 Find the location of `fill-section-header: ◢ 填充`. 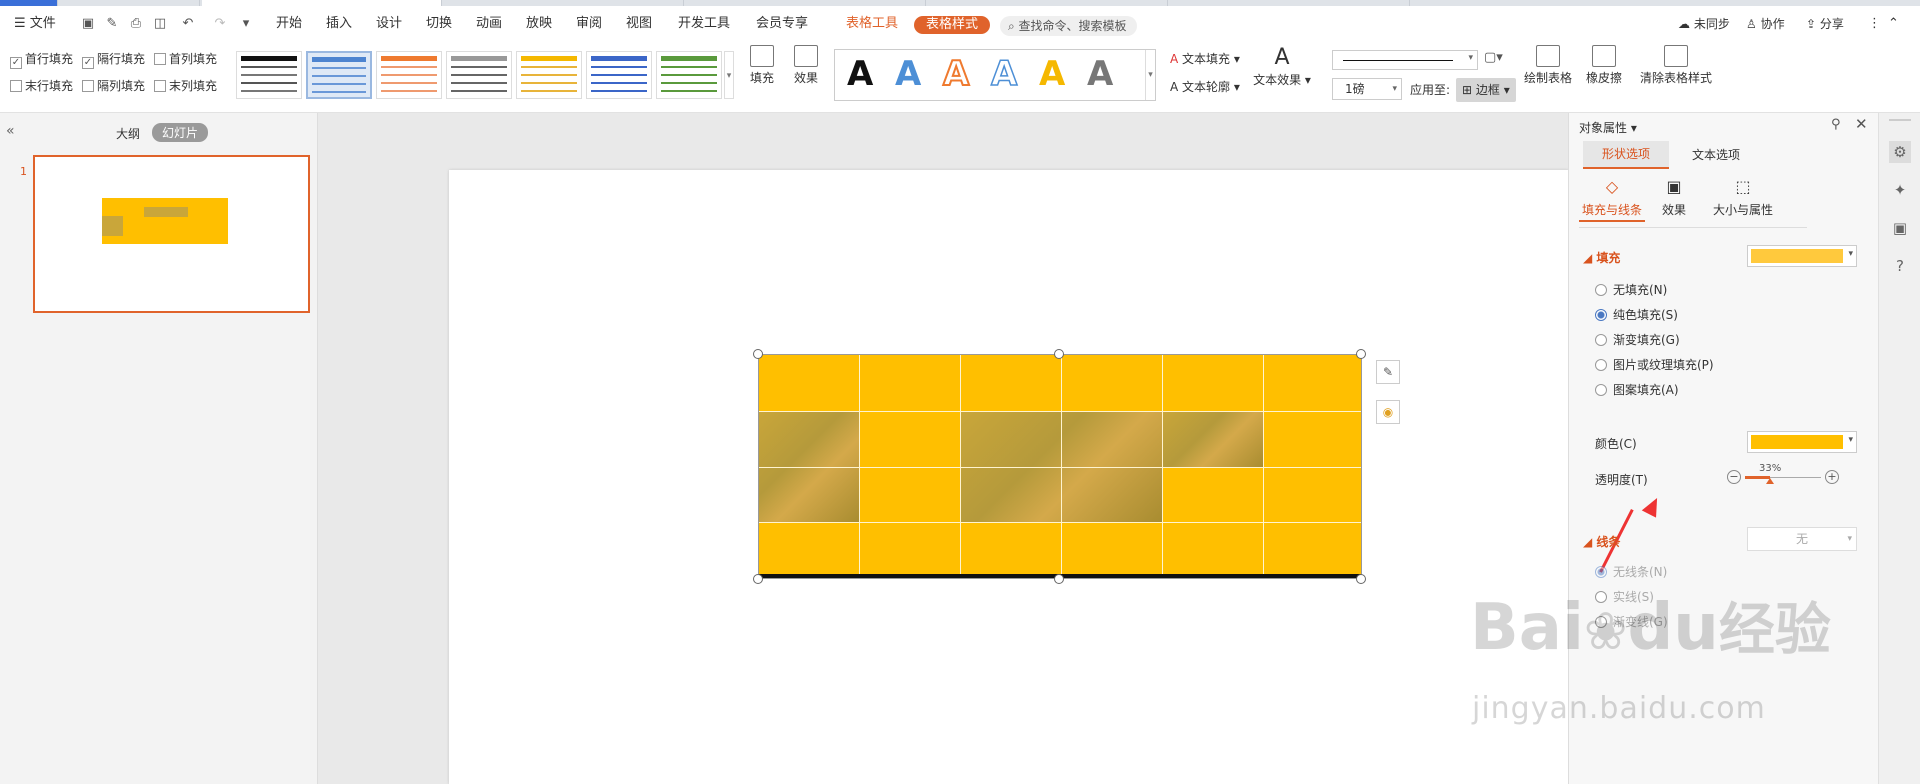

fill-section-header: ◢ 填充 is located at coordinates (1601, 257).